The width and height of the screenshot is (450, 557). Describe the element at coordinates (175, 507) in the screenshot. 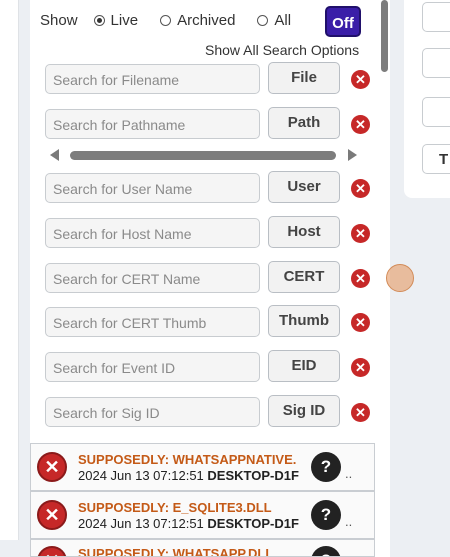

I see `result-title: SUPPOSEDLY: E_SQLITE3.DLL` at that location.